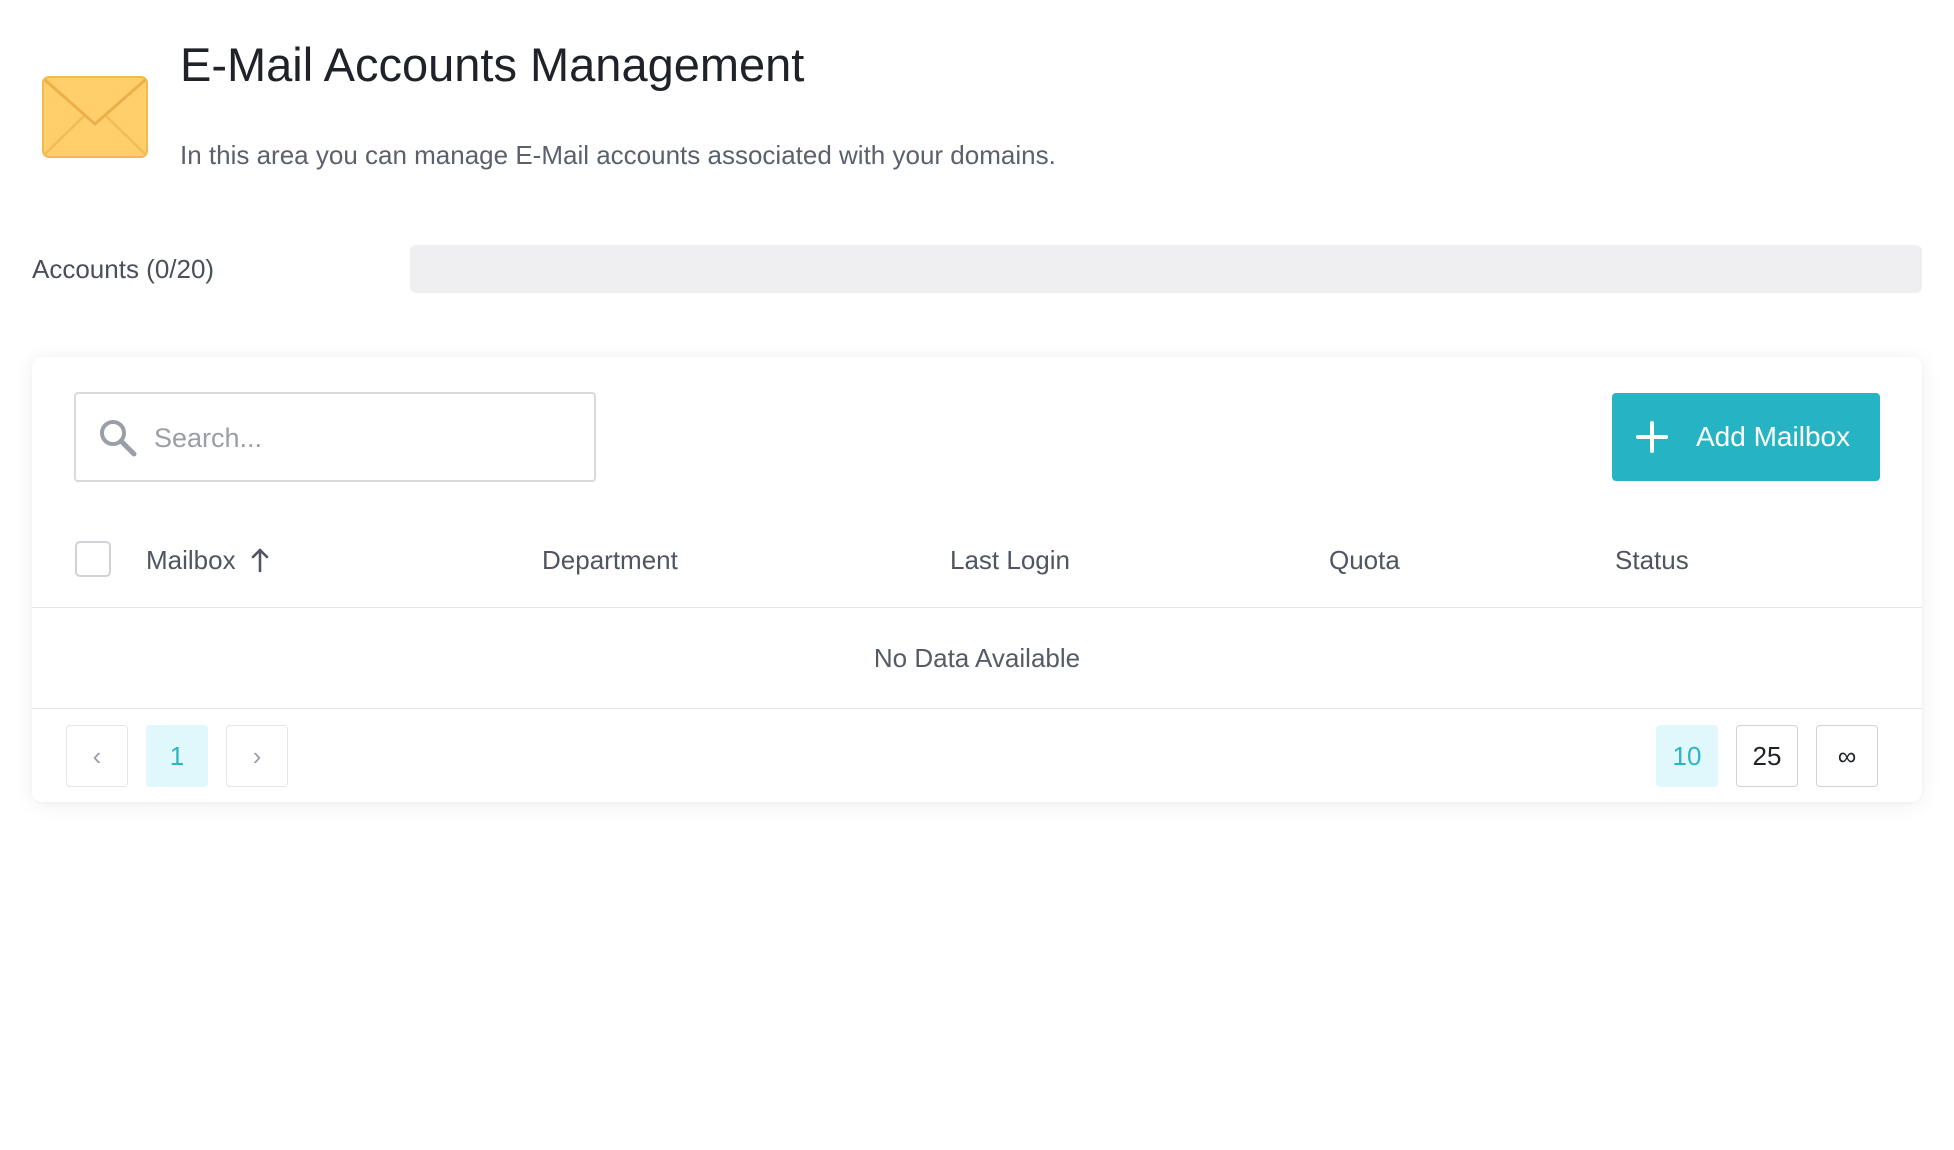  I want to click on add-mailbox-button: Add Mailbox, so click(1746, 437).